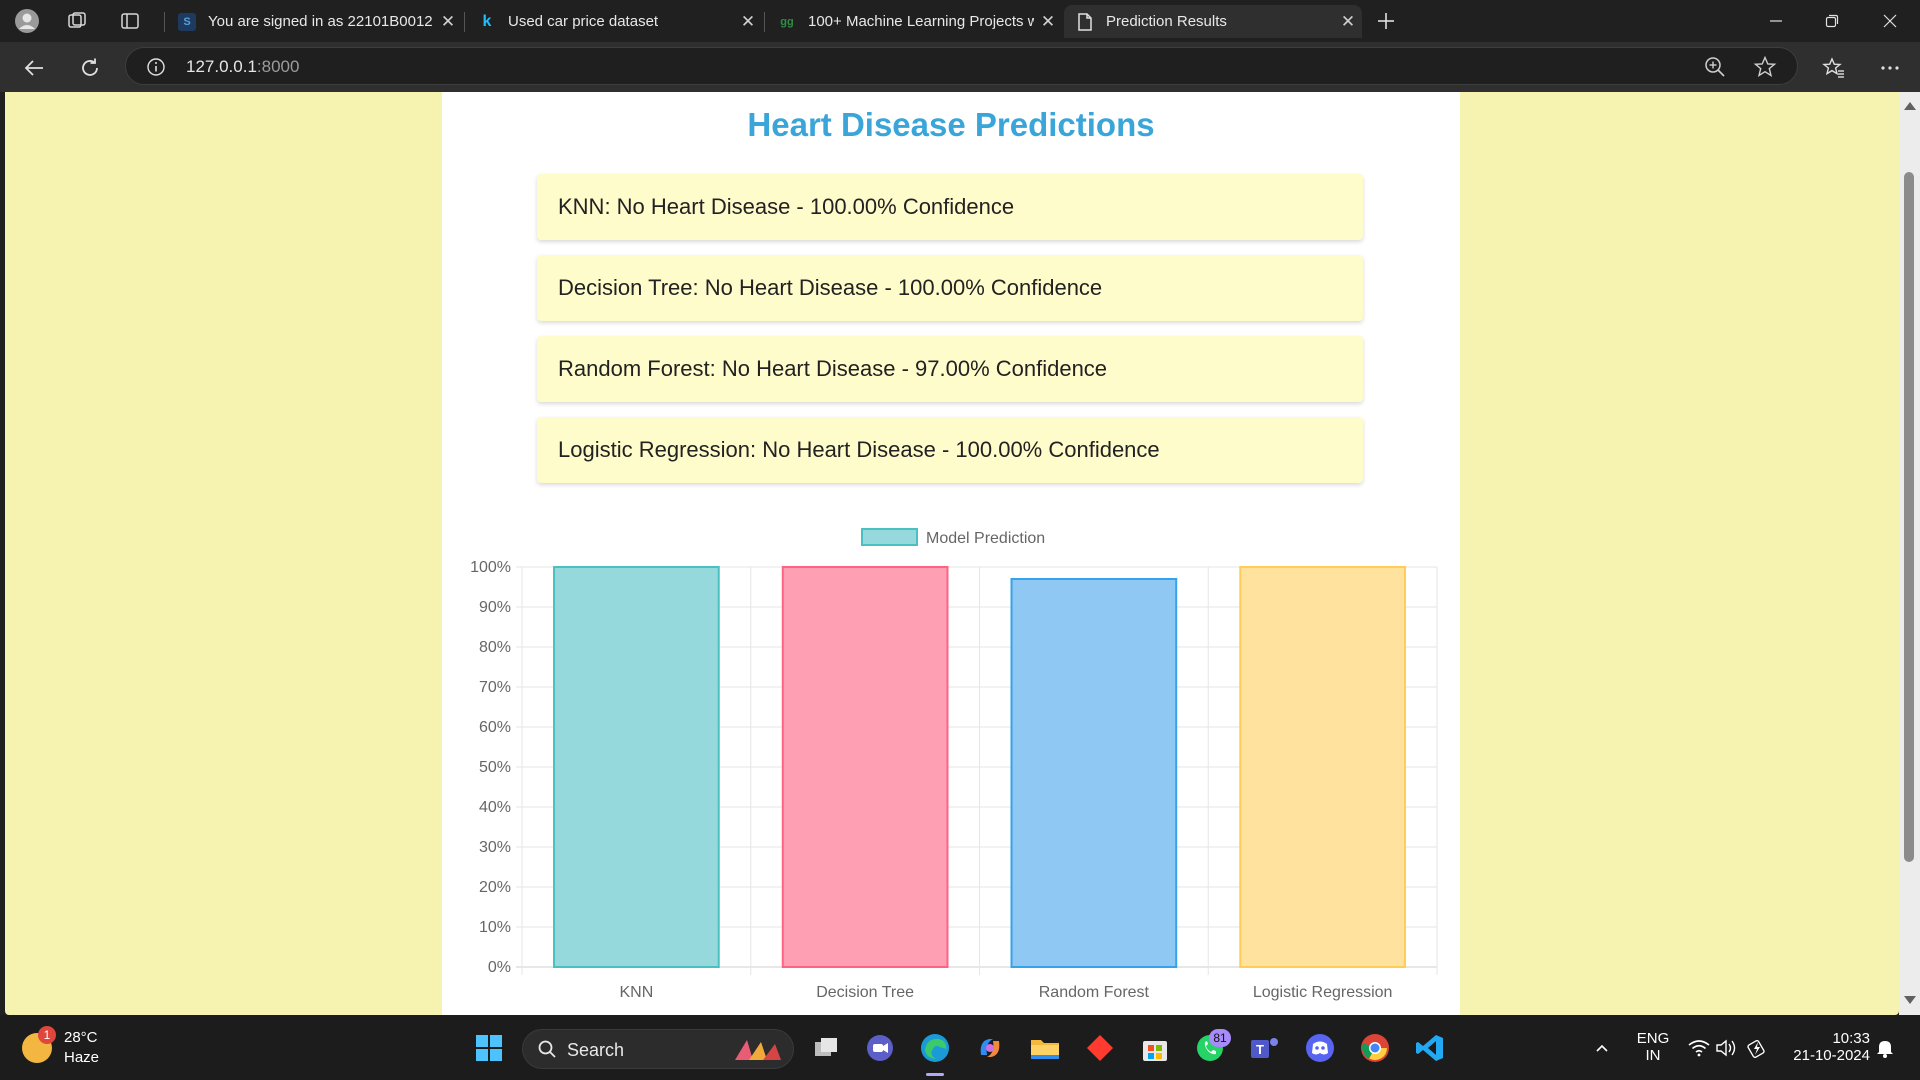 This screenshot has height=1080, width=1920. Describe the element at coordinates (985, 538) in the screenshot. I see `legend-label: Model Prediction` at that location.